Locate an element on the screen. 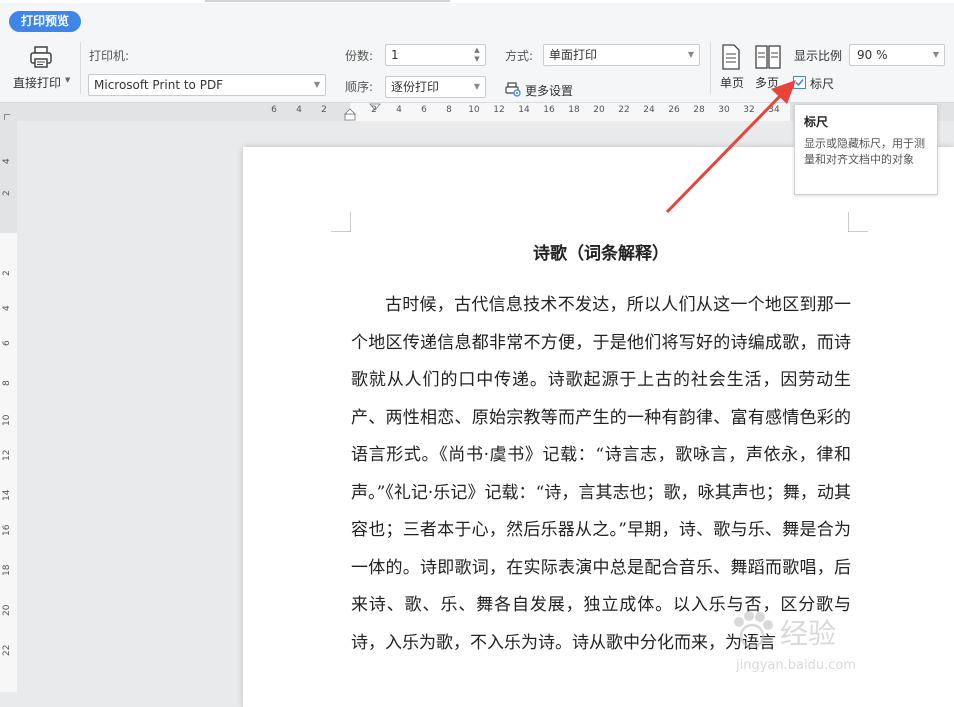  tooltip-description: 显示或隐藏标尺，用于测量和对齐文档中的对象 is located at coordinates (864, 151).